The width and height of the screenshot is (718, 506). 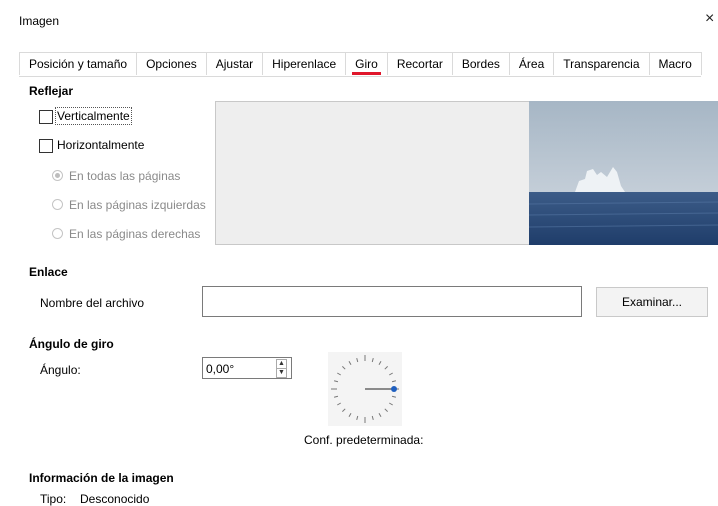 What do you see at coordinates (101, 478) in the screenshot?
I see `image-info-heading: Información de la imagen` at bounding box center [101, 478].